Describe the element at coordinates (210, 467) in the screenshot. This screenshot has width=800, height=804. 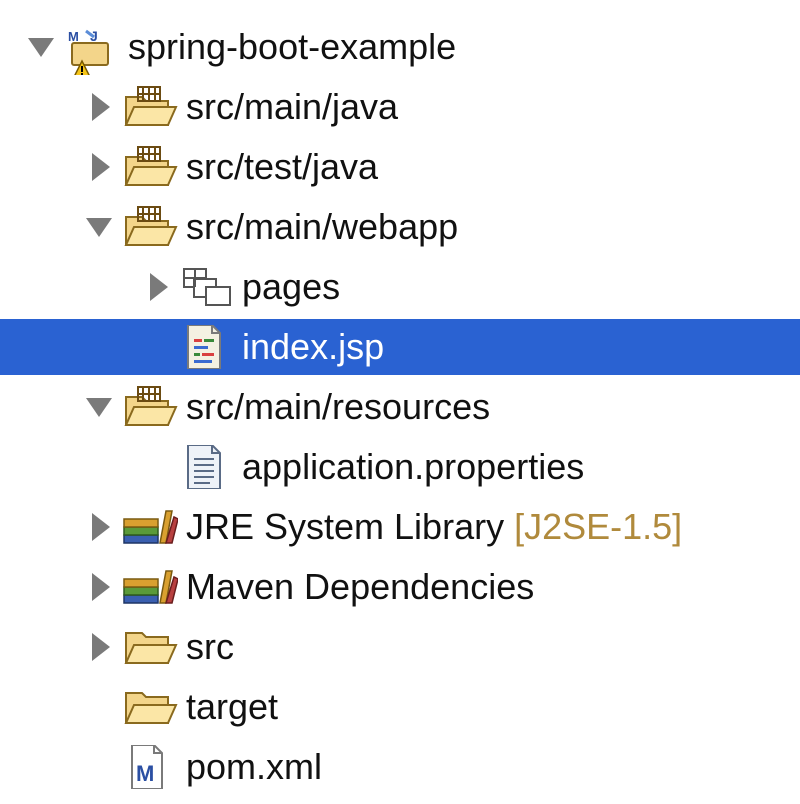
I see `properties-file-icon` at that location.